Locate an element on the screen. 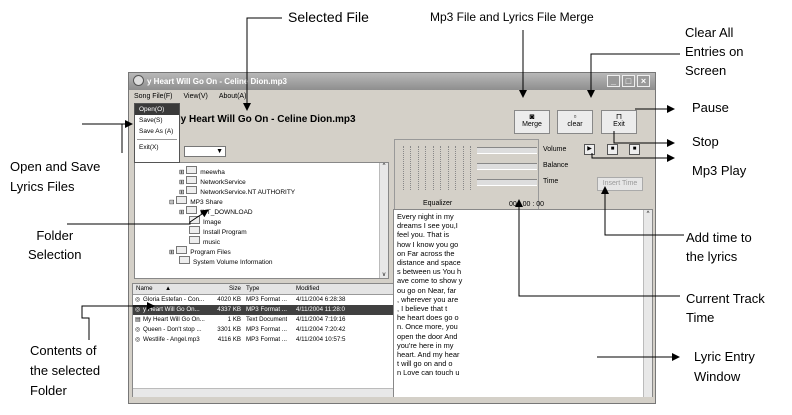 The width and height of the screenshot is (792, 415). annotation-contents: Contents of the selected Folder is located at coordinates (65, 370).